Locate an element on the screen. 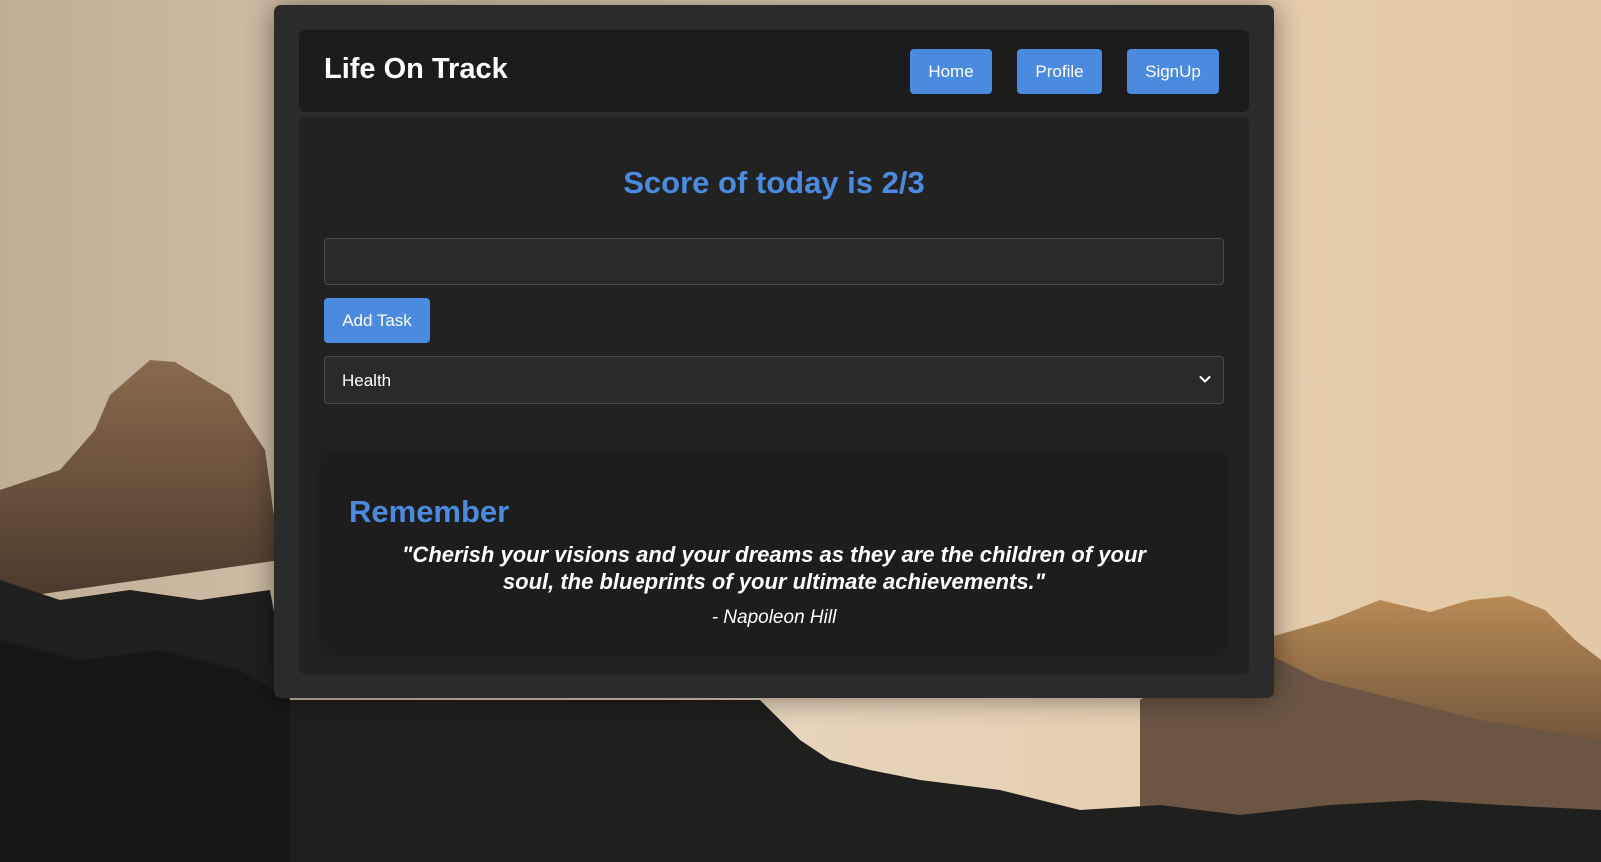 Image resolution: width=1601 pixels, height=862 pixels. signup-button: SignUp is located at coordinates (1173, 71).